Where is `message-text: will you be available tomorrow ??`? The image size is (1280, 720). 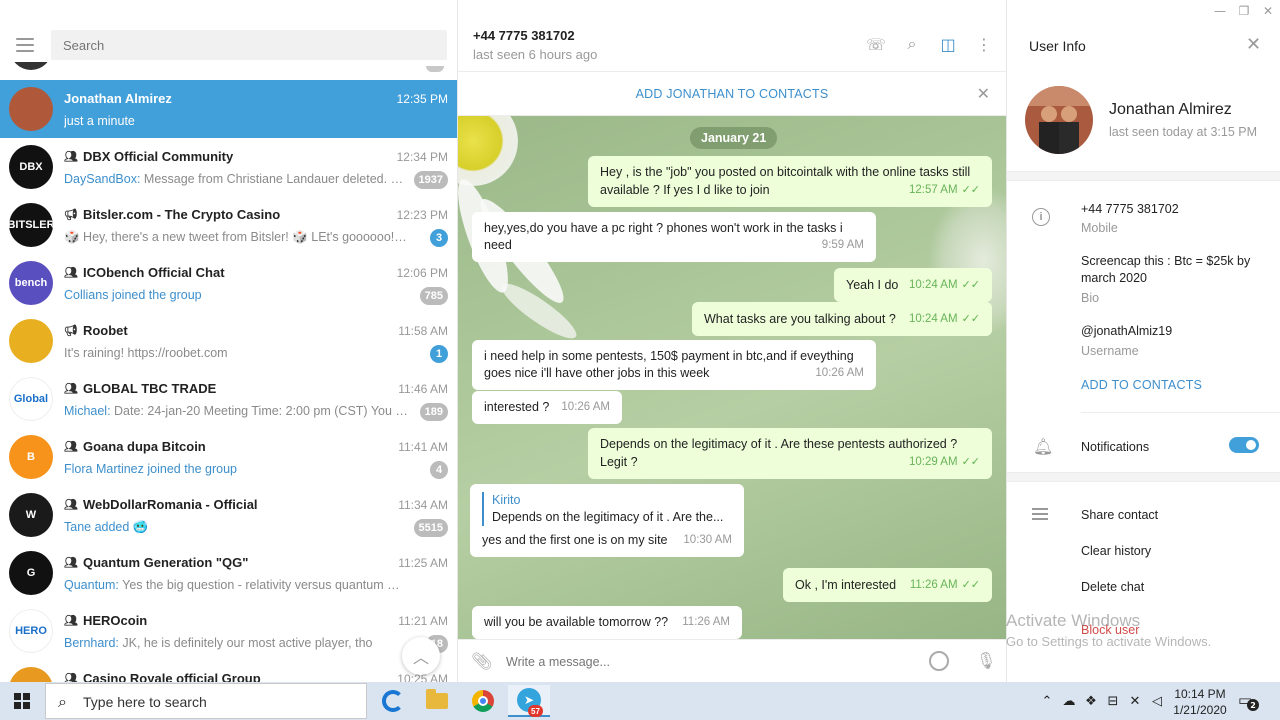
message-text: will you be available tomorrow ?? is located at coordinates (576, 622).